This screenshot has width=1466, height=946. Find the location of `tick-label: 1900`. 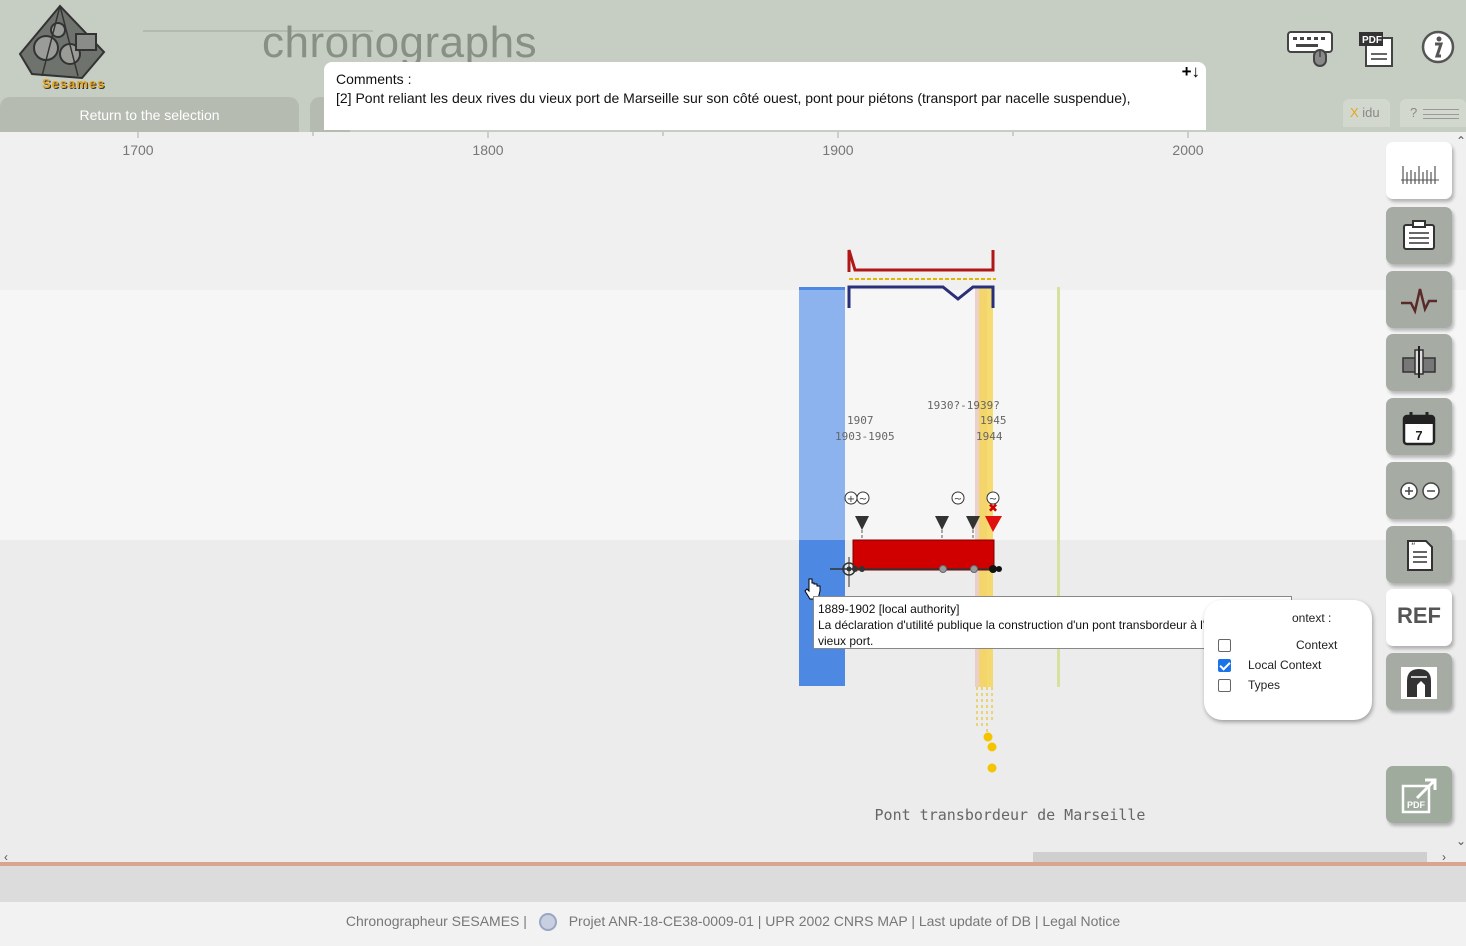

tick-label: 1900 is located at coordinates (837, 150).